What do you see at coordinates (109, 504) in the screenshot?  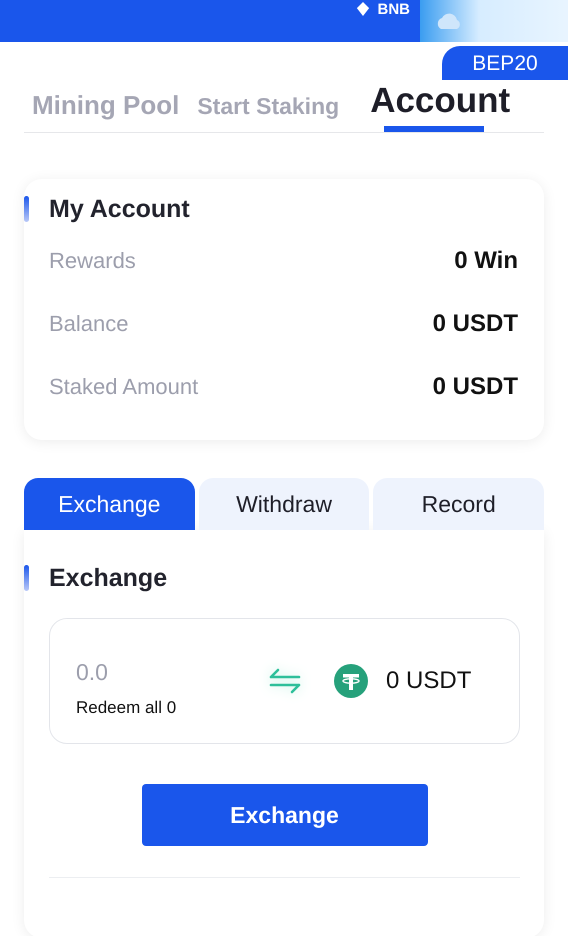 I see `section-tab: Exchange` at bounding box center [109, 504].